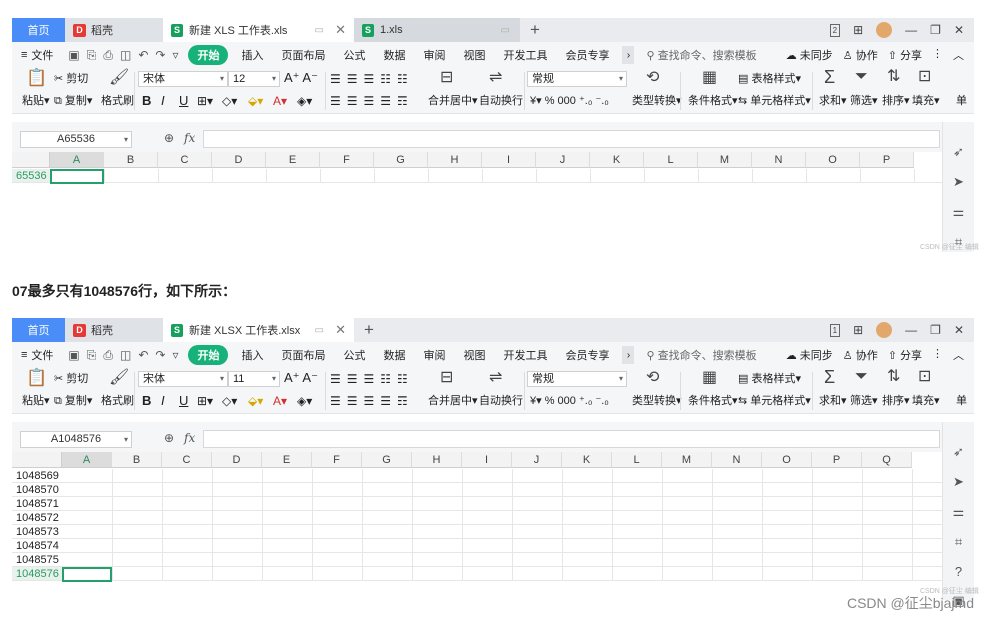 The height and width of the screenshot is (623, 989). I want to click on tab-home: 首页, so click(38, 330).